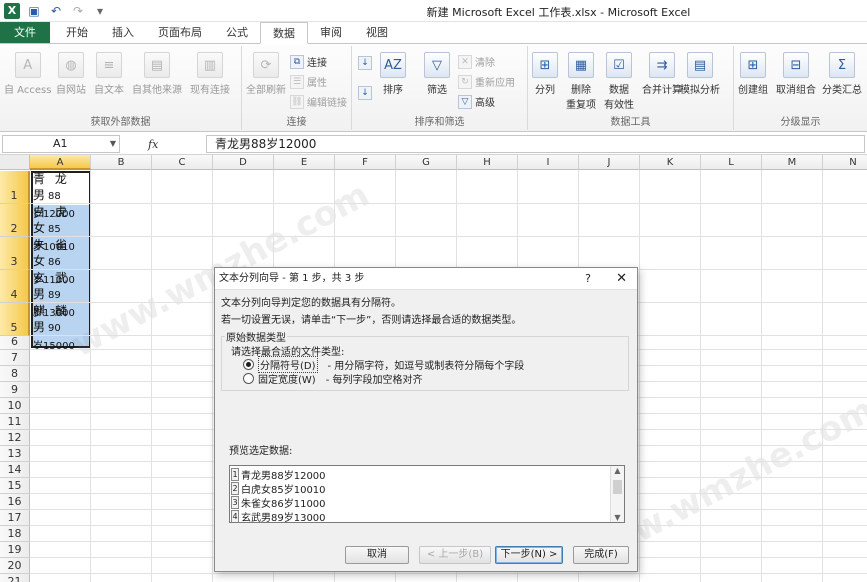  What do you see at coordinates (455, 555) in the screenshot?
I see `back-button: < 上一步(B)` at bounding box center [455, 555].